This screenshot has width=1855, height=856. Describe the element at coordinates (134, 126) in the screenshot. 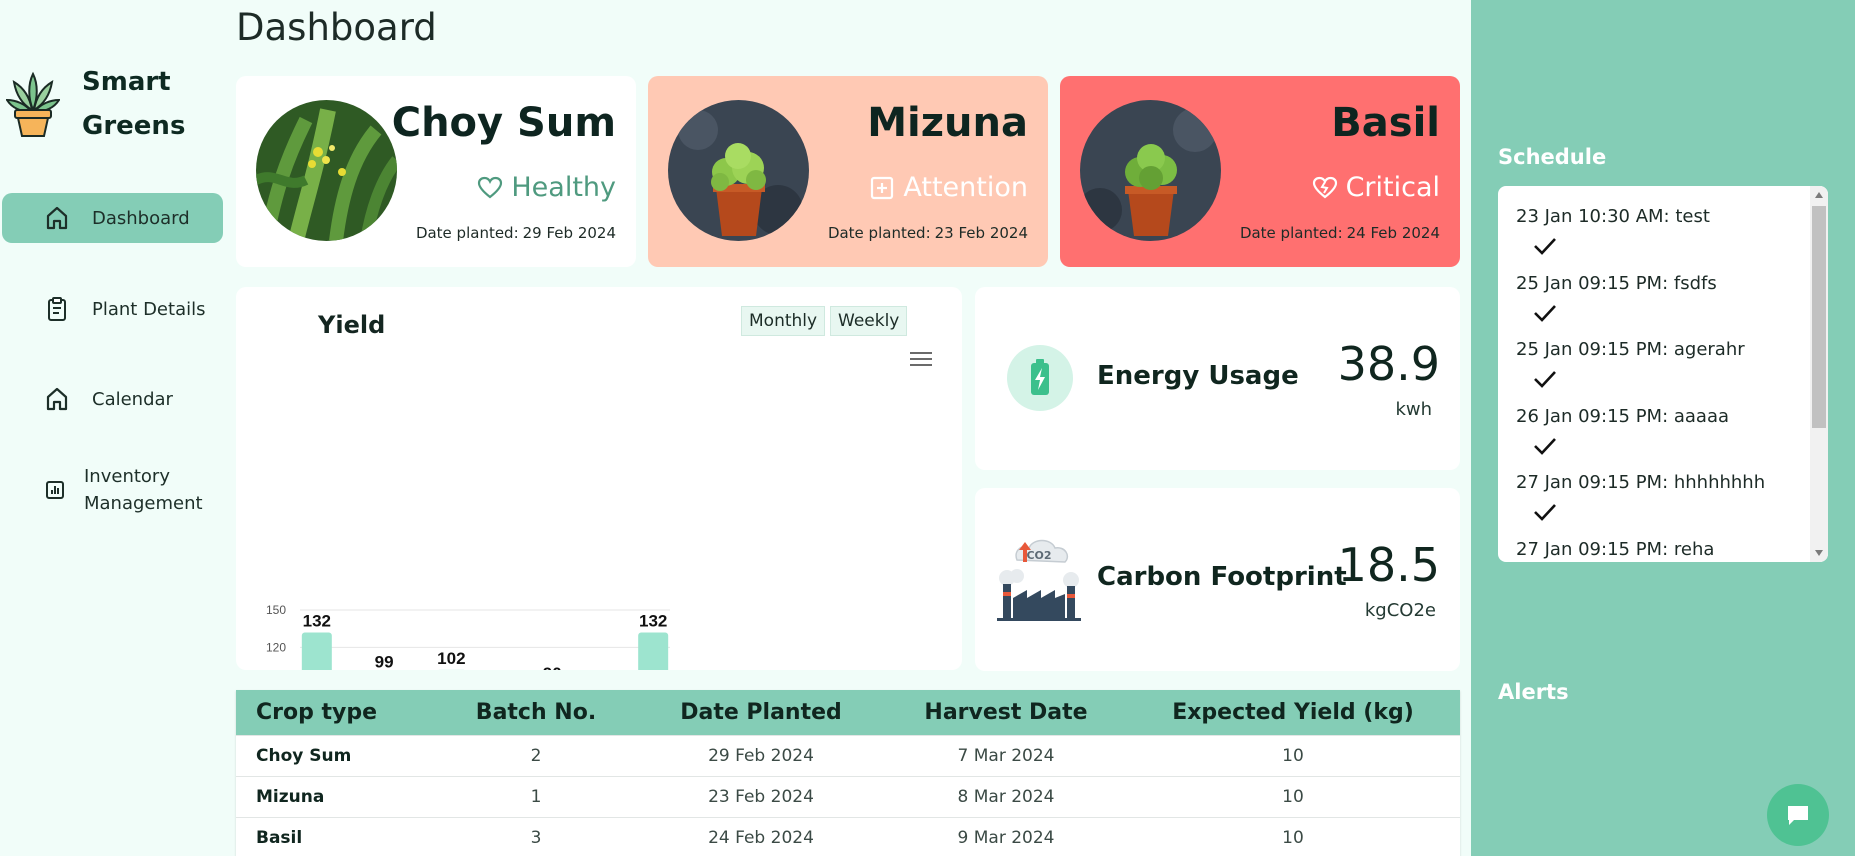

I see `brand-name-line2: Greens` at that location.